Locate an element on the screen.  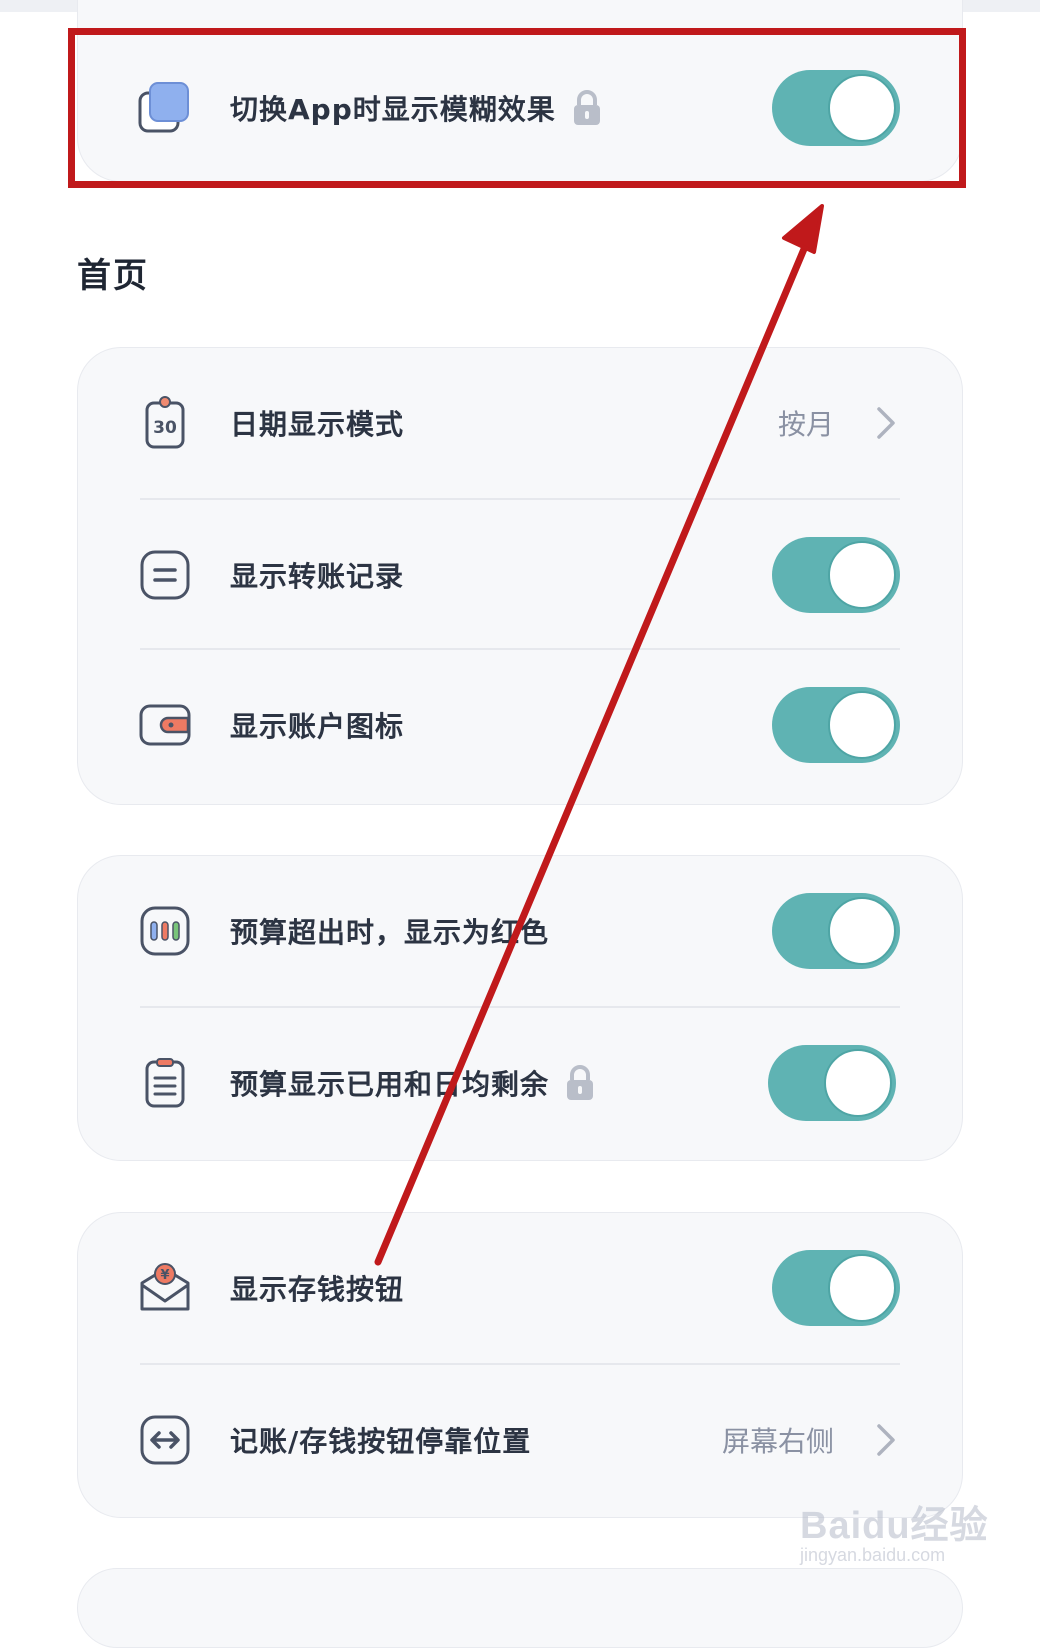
setting-row-budget-used-daily: 预算显示已用和日均剩余 is located at coordinates (520, 1083).